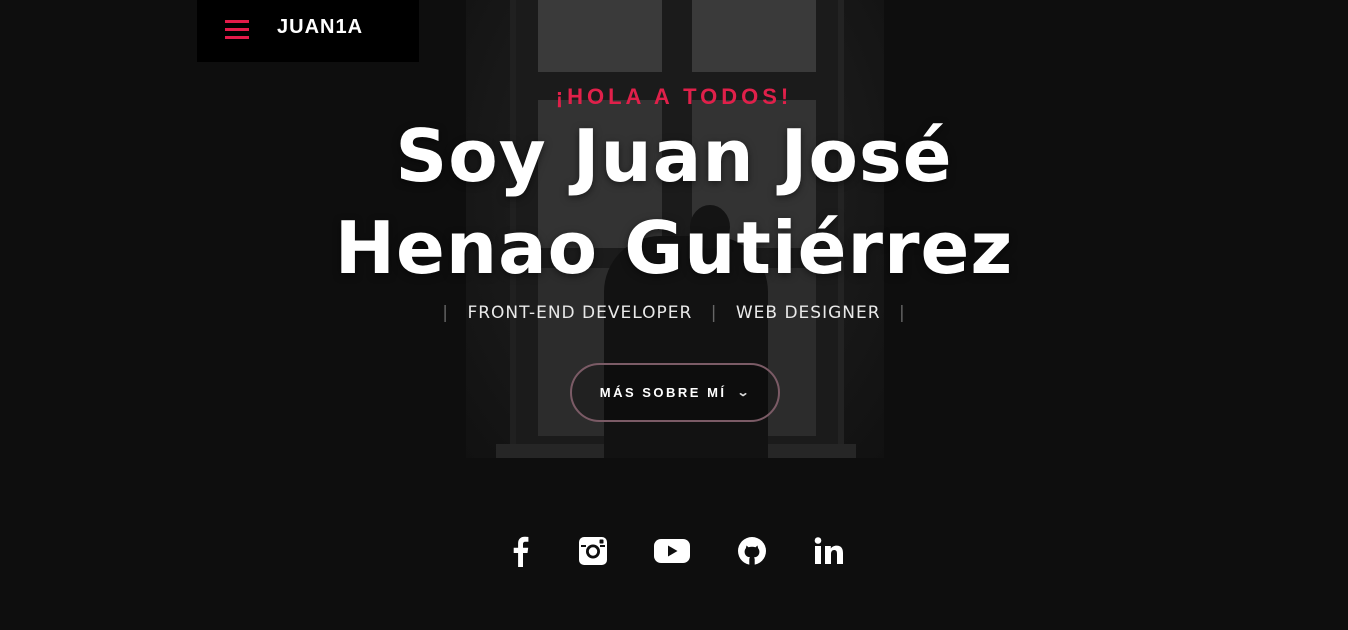  Describe the element at coordinates (829, 551) in the screenshot. I see `linkedin-icon` at that location.